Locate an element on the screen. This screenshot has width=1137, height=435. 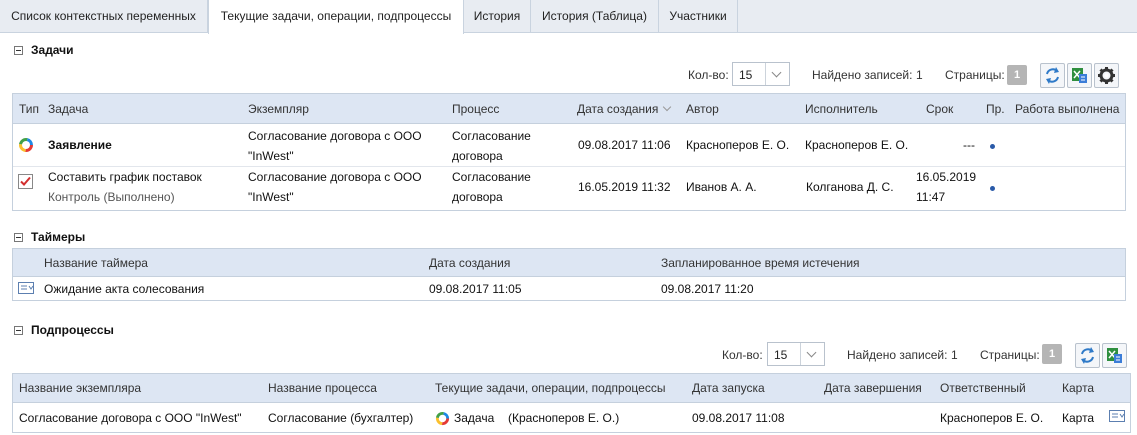
map-link: Карта is located at coordinates (1078, 418).